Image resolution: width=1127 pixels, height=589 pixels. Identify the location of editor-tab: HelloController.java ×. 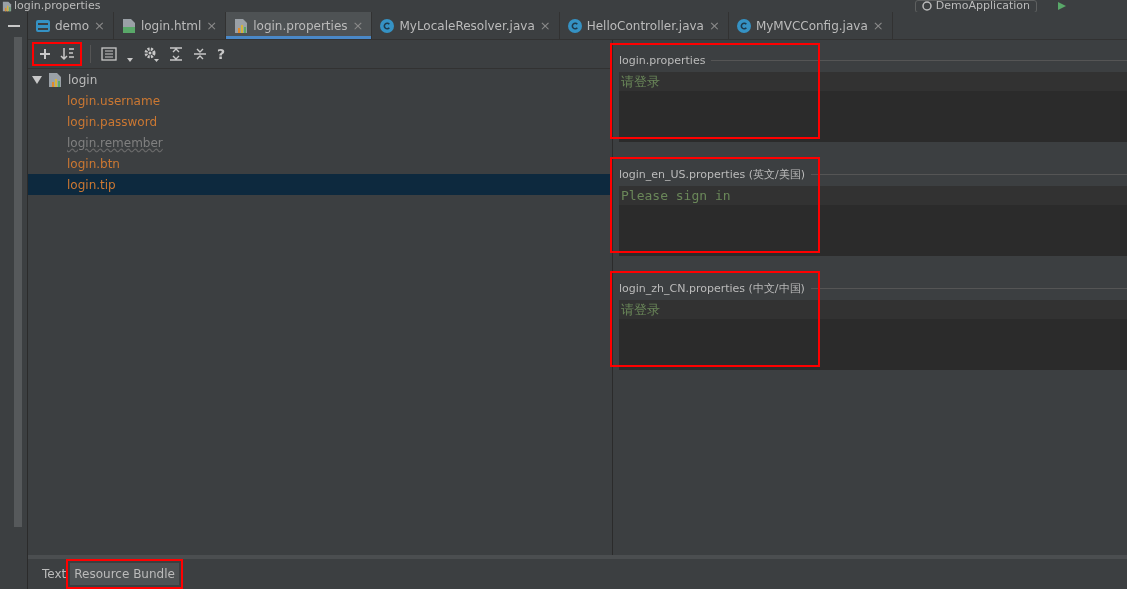
(644, 25).